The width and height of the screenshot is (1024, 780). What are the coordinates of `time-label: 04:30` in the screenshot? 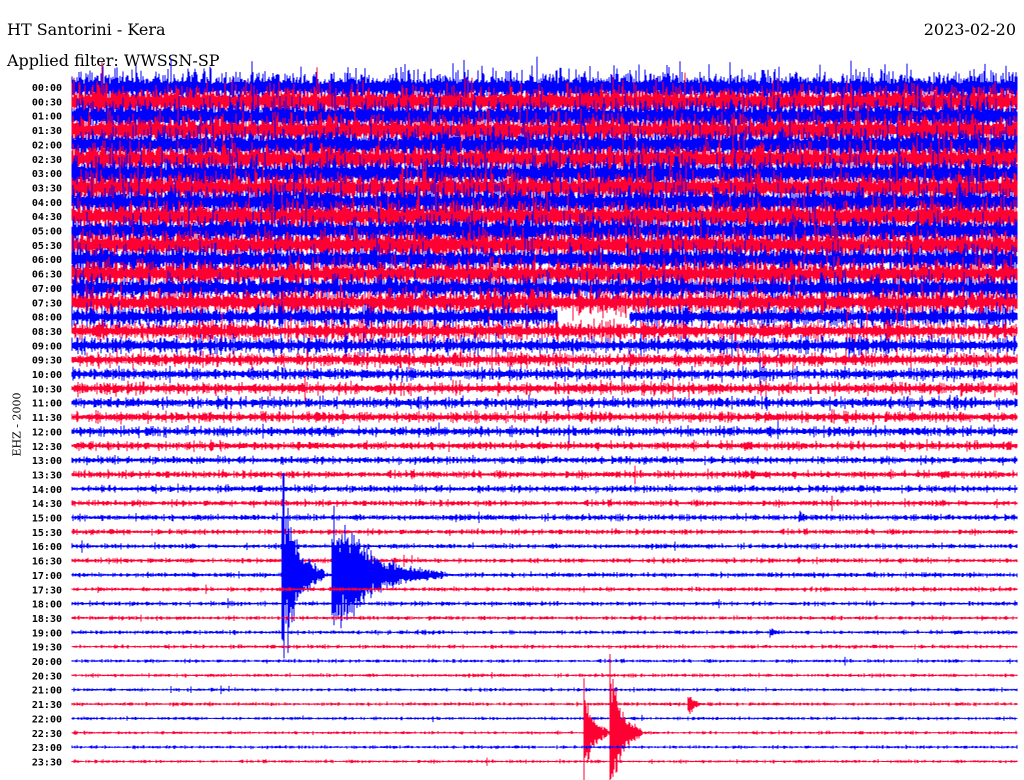 It's located at (47, 217).